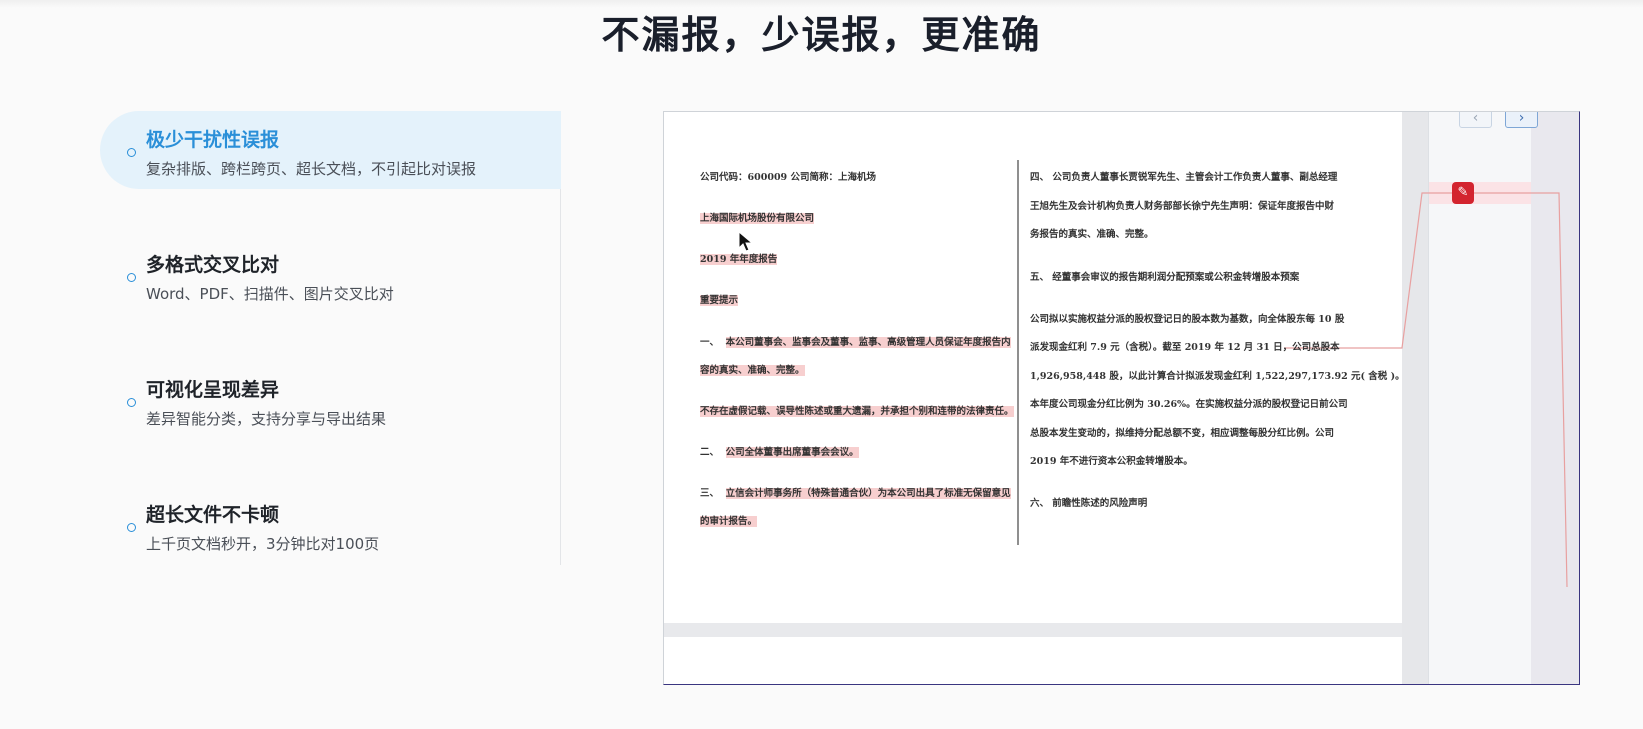  I want to click on doc-notice: 重要提示, so click(719, 300).